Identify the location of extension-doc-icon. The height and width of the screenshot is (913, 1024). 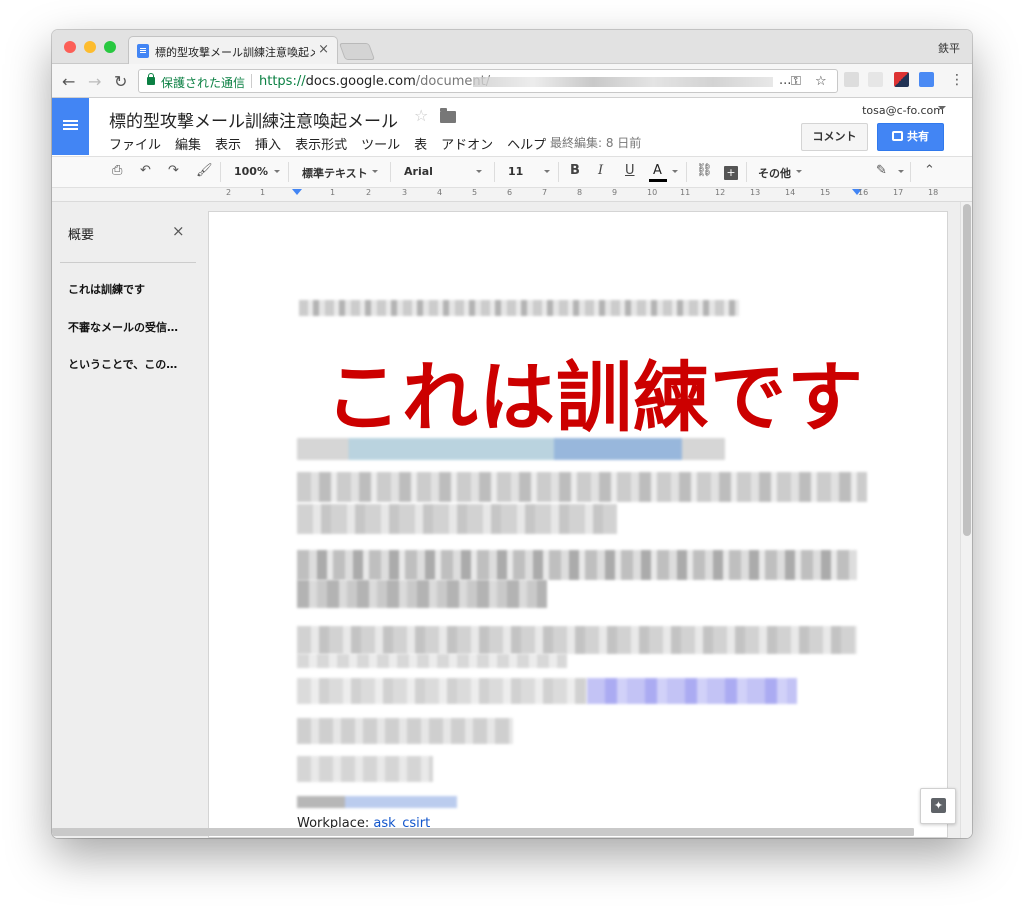
(875, 79).